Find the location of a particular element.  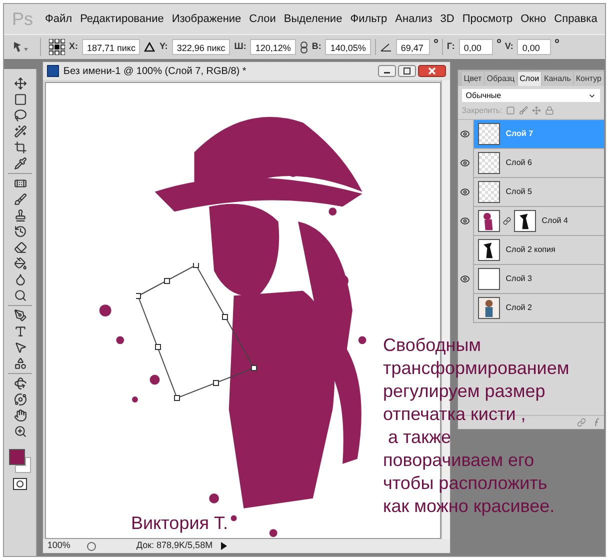

minimize-icon is located at coordinates (387, 71).